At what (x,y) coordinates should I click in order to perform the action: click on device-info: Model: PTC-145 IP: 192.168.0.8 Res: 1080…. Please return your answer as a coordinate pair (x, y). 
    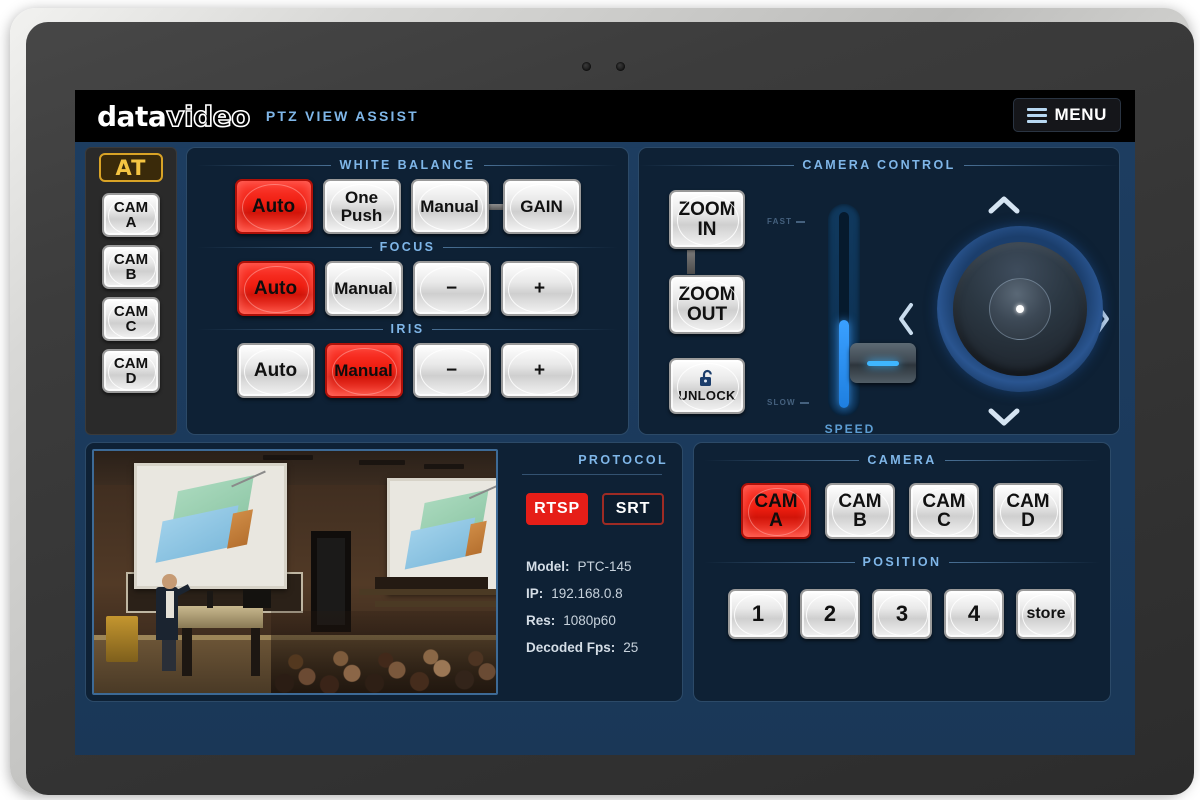
    Looking at the image, I should click on (597, 607).